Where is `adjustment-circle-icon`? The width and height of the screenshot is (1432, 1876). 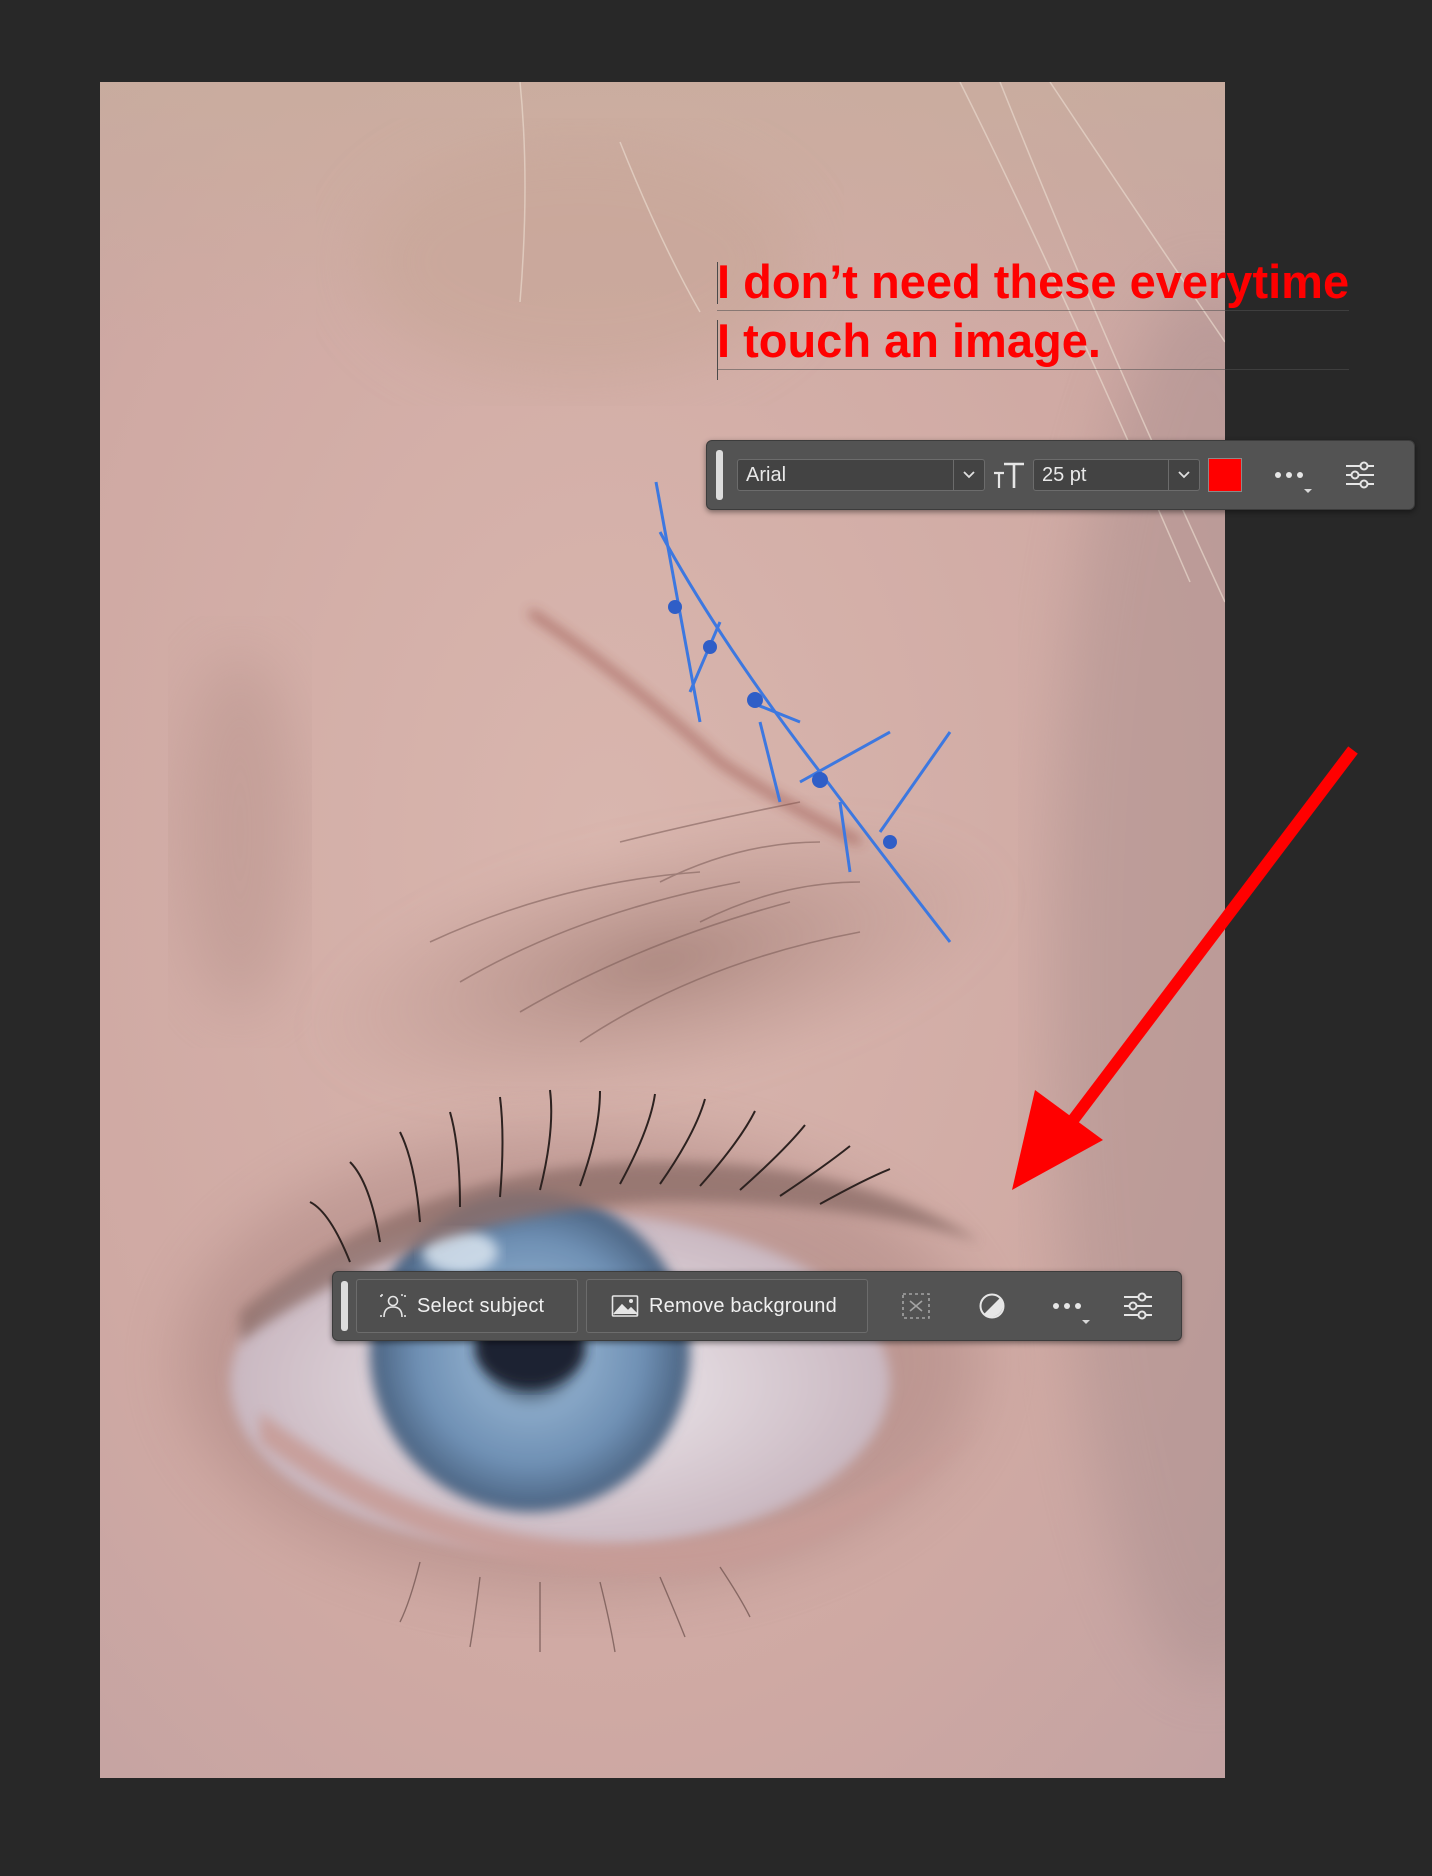
adjustment-circle-icon is located at coordinates (992, 1306).